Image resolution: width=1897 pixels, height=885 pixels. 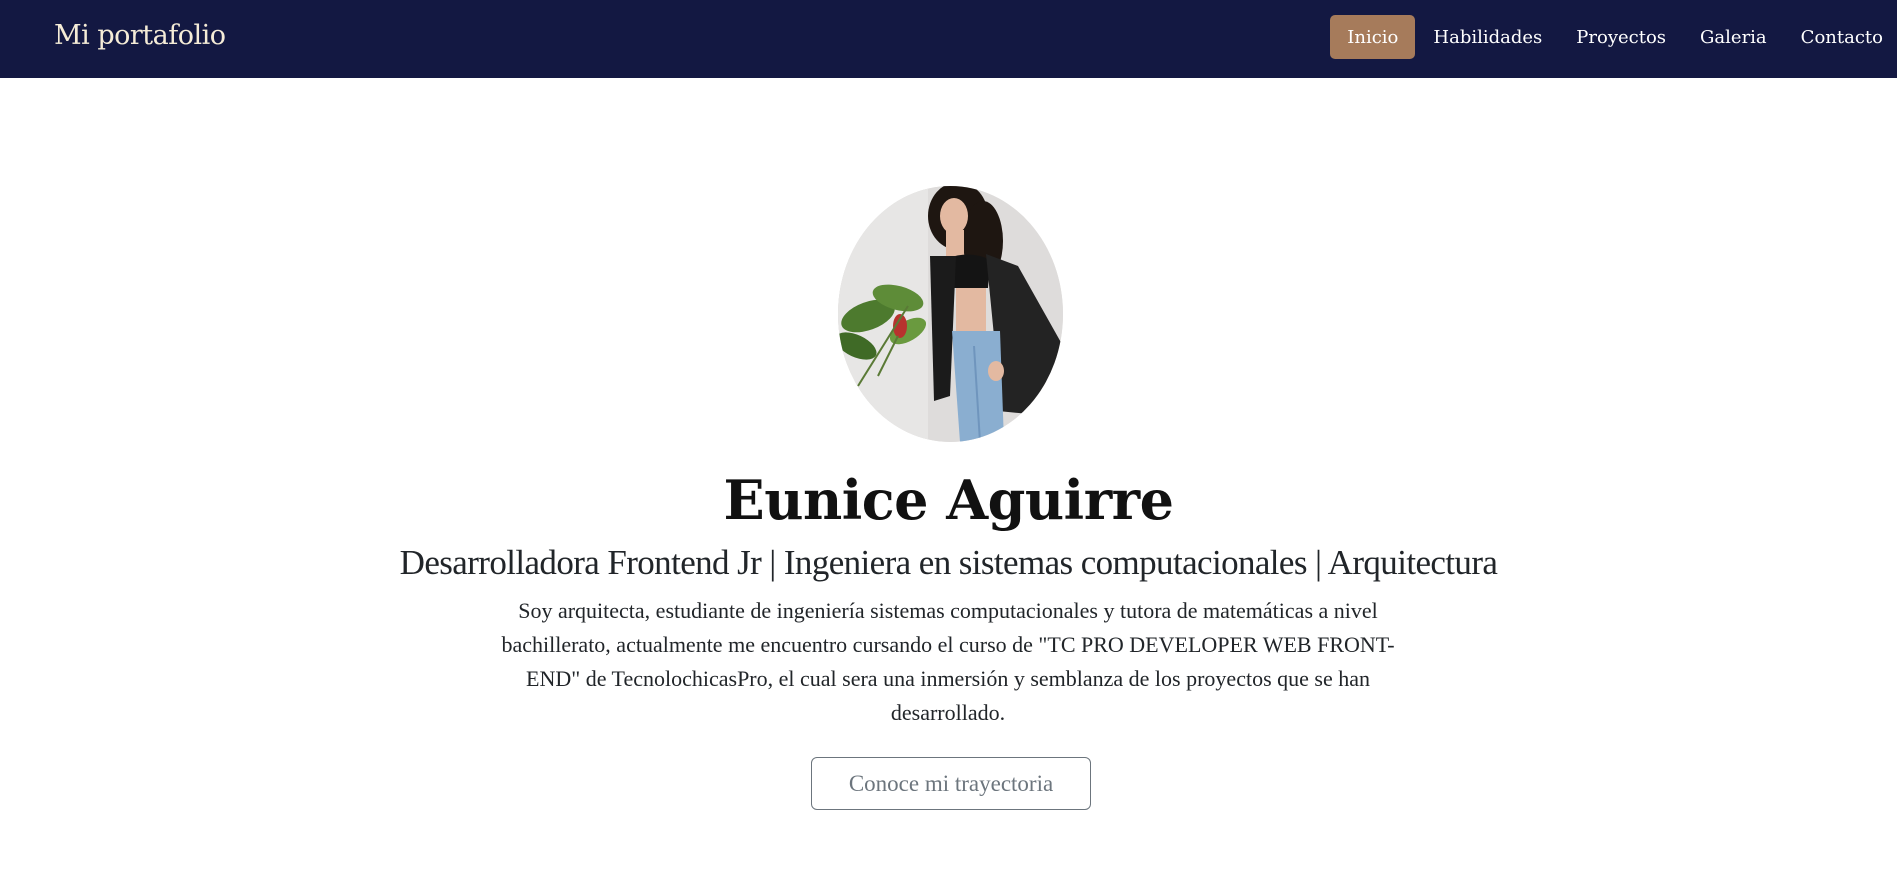 What do you see at coordinates (1373, 37) in the screenshot?
I see `nav-link-inicio: Inicio` at bounding box center [1373, 37].